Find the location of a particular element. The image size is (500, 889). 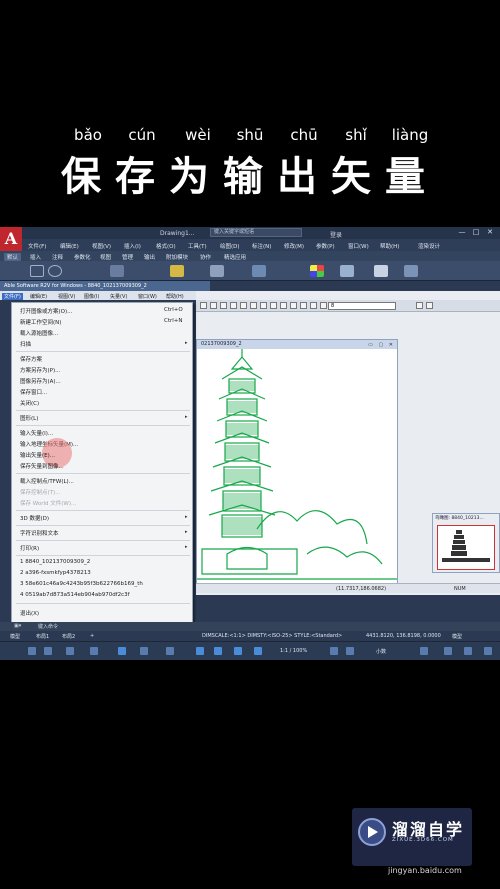

scale-readout: 1:1 / 100% is located at coordinates (293, 651).